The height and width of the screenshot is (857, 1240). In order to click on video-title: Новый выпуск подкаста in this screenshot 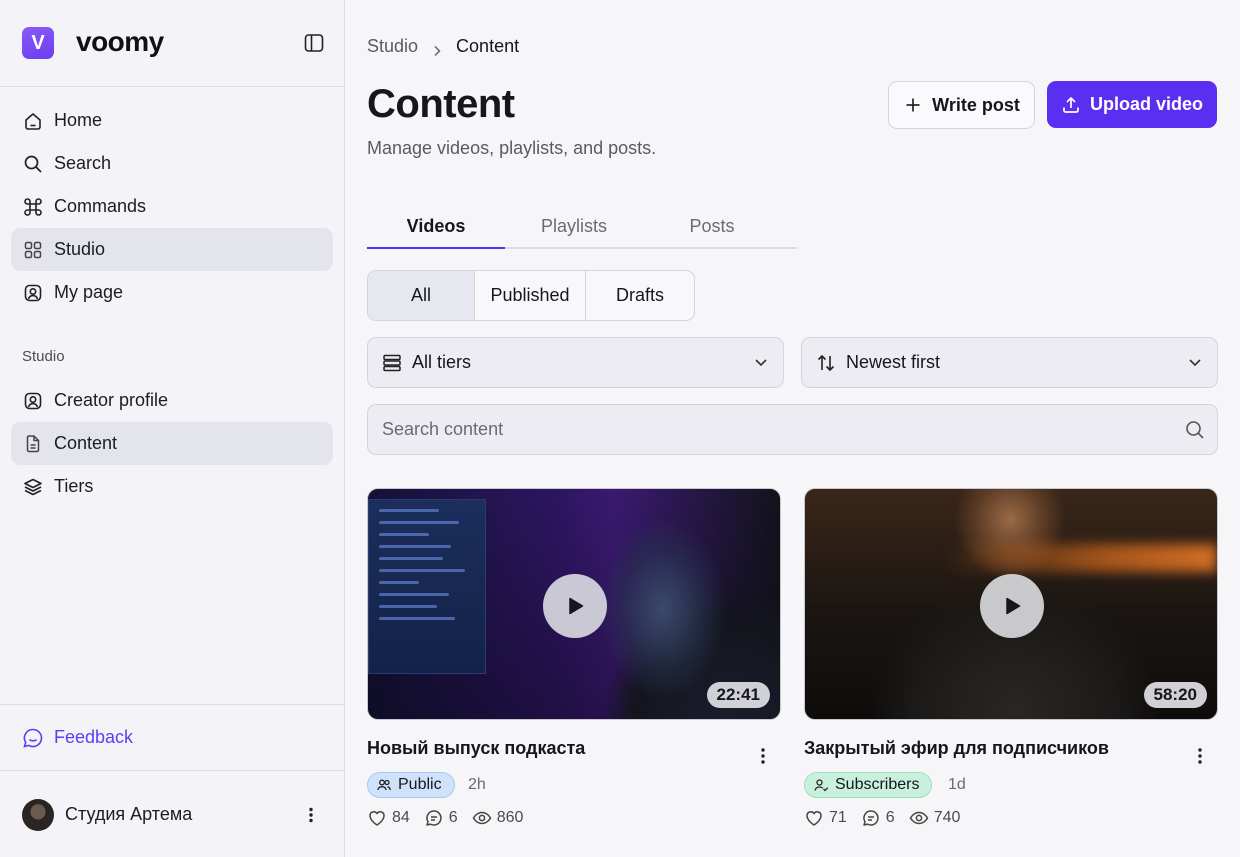, I will do `click(476, 748)`.